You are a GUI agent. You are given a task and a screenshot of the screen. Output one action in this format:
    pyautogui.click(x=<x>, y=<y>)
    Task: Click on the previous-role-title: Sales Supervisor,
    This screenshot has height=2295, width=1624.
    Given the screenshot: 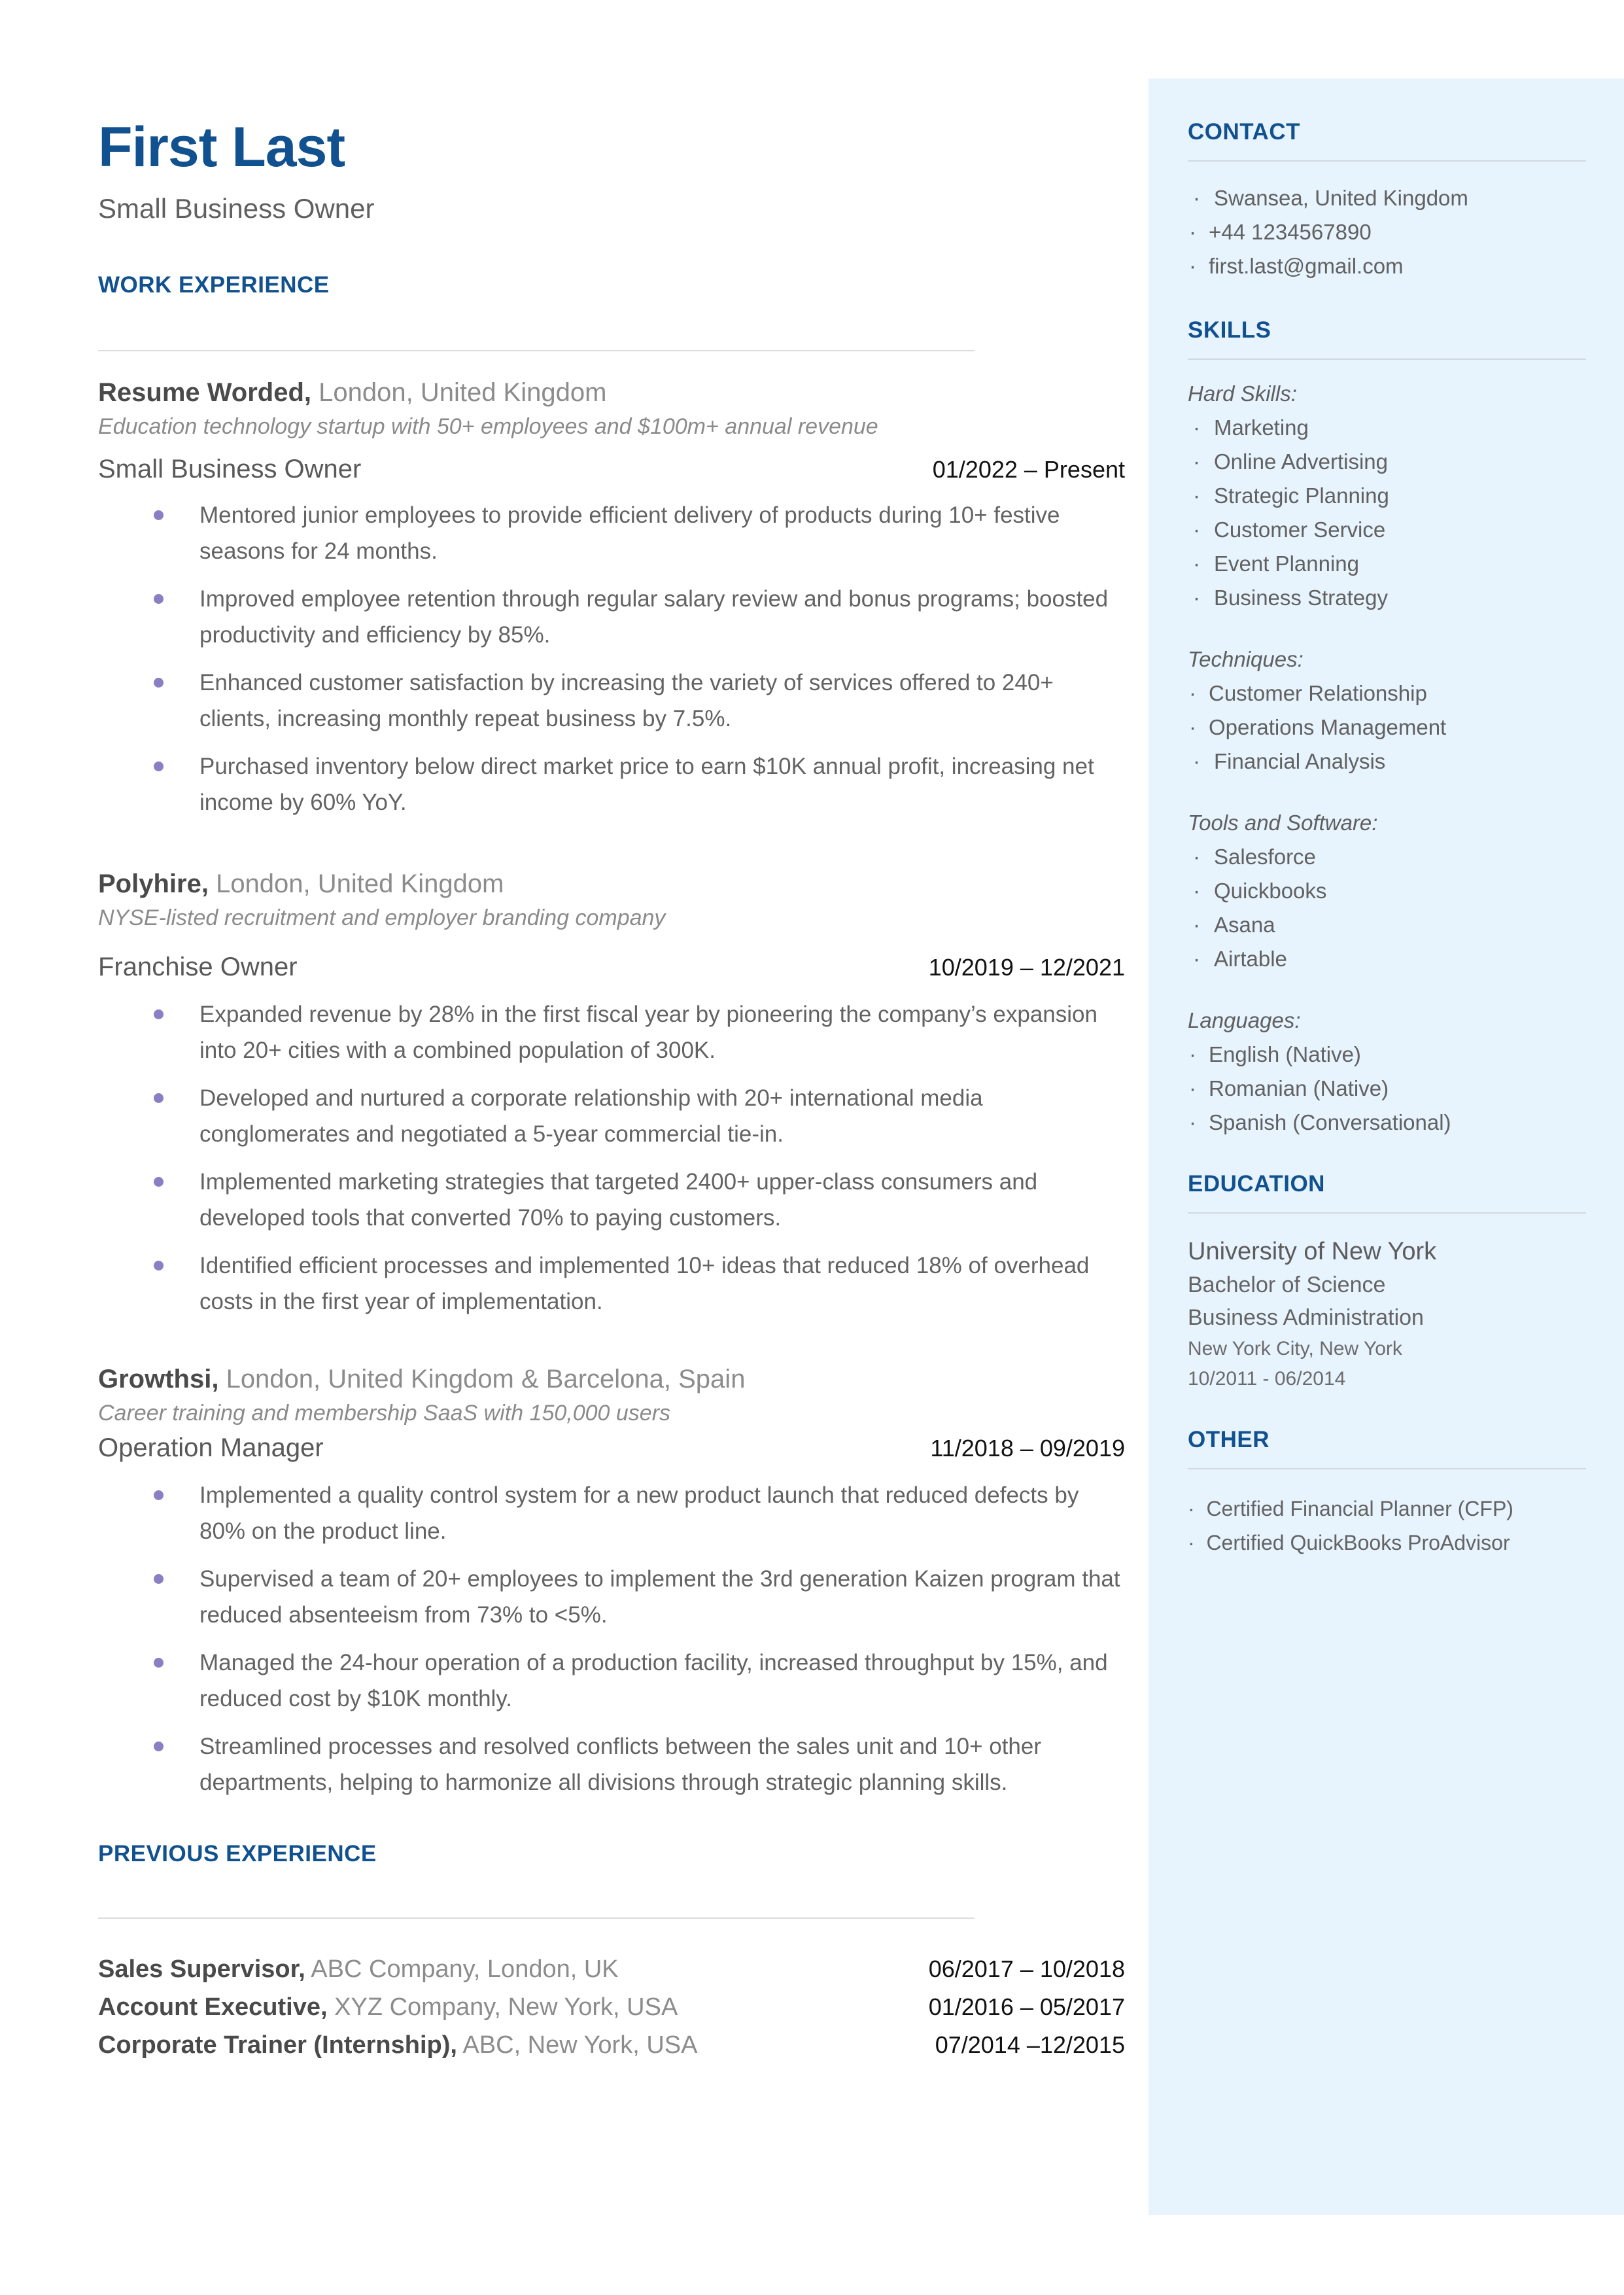 What is the action you would take?
    pyautogui.click(x=202, y=1969)
    